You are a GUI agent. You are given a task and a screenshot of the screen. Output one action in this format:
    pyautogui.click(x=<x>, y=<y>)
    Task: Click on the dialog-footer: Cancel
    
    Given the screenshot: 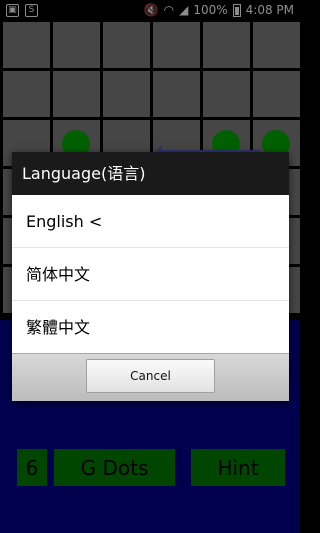 What is the action you would take?
    pyautogui.click(x=150, y=377)
    